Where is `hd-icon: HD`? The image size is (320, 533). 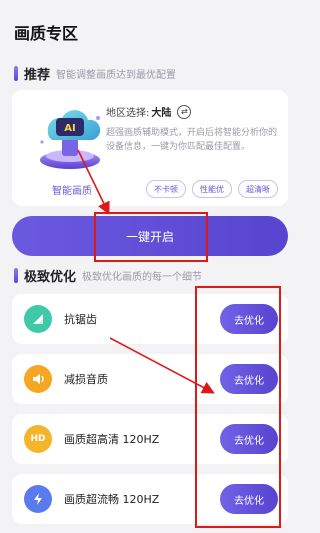
hd-icon: HD is located at coordinates (38, 439).